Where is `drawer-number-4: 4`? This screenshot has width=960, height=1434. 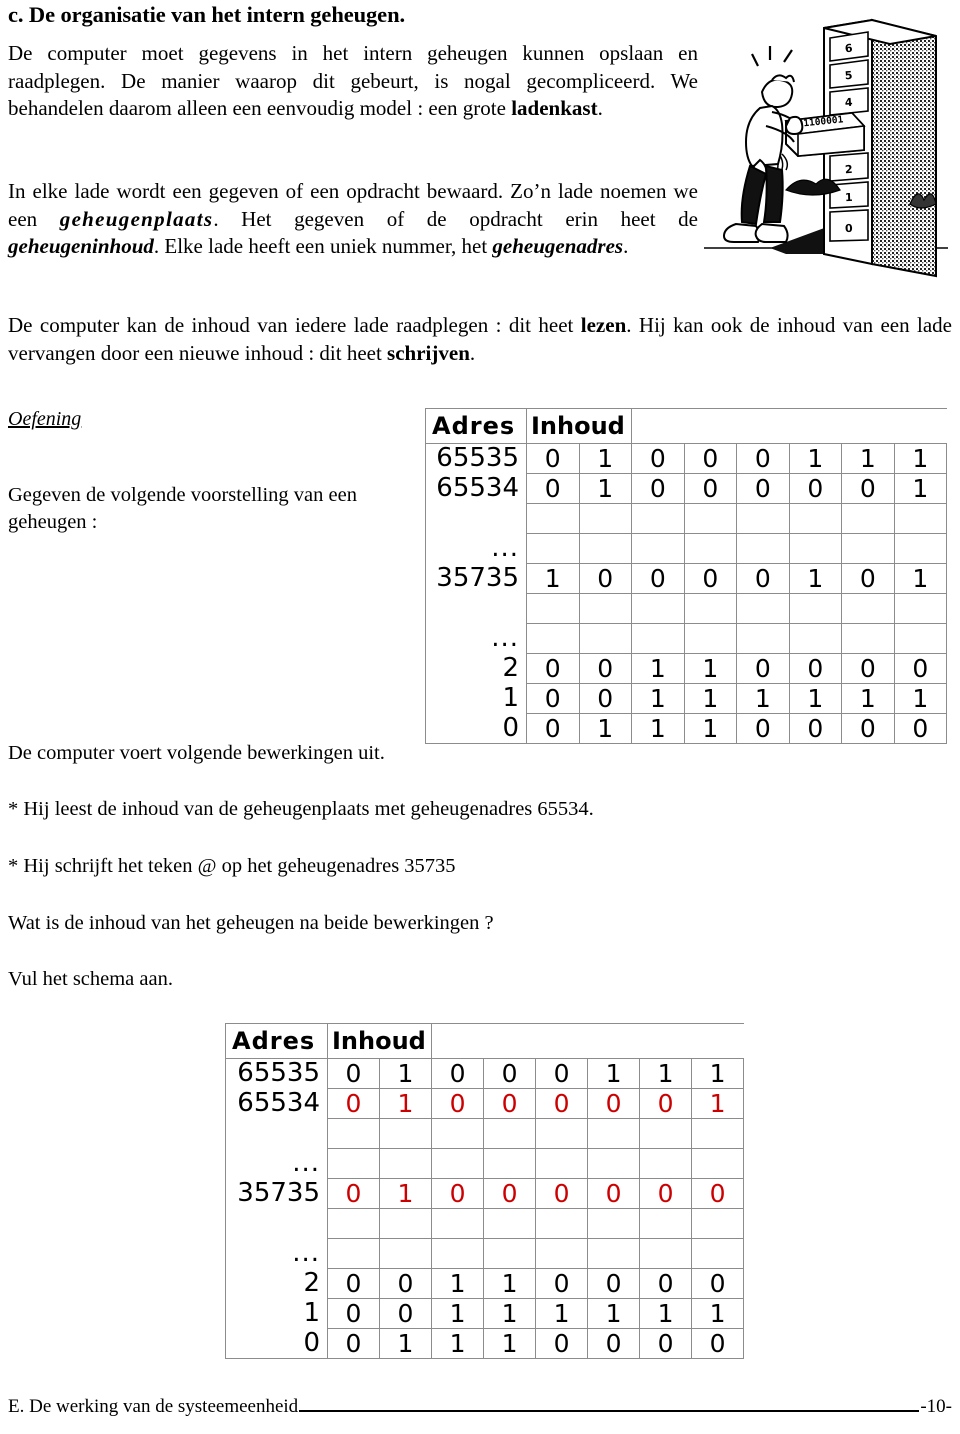
drawer-number-4: 4 is located at coordinates (848, 103).